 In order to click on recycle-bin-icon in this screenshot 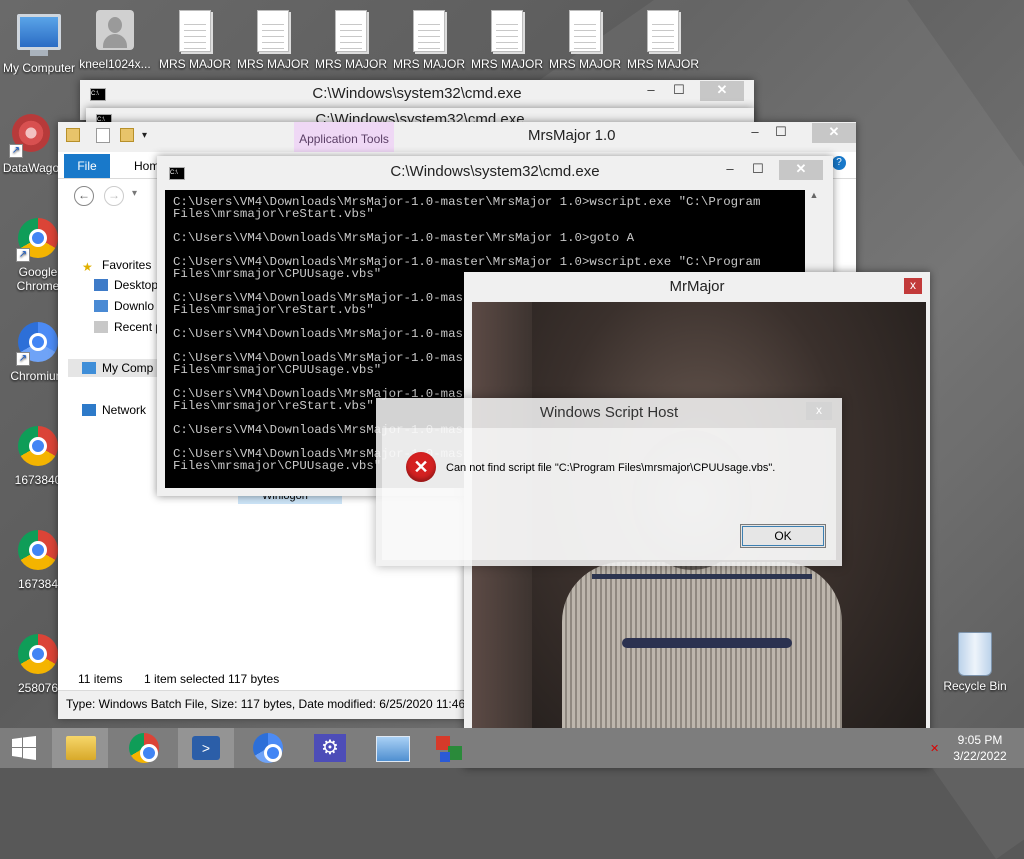, I will do `click(975, 654)`.